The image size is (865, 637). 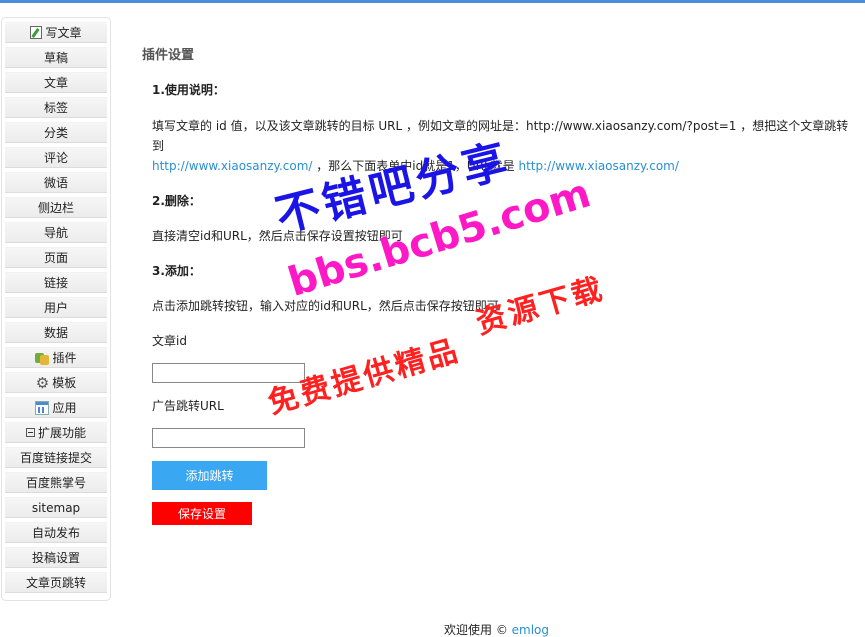 I want to click on sidebar-item-microposts: 微语, so click(x=56, y=182).